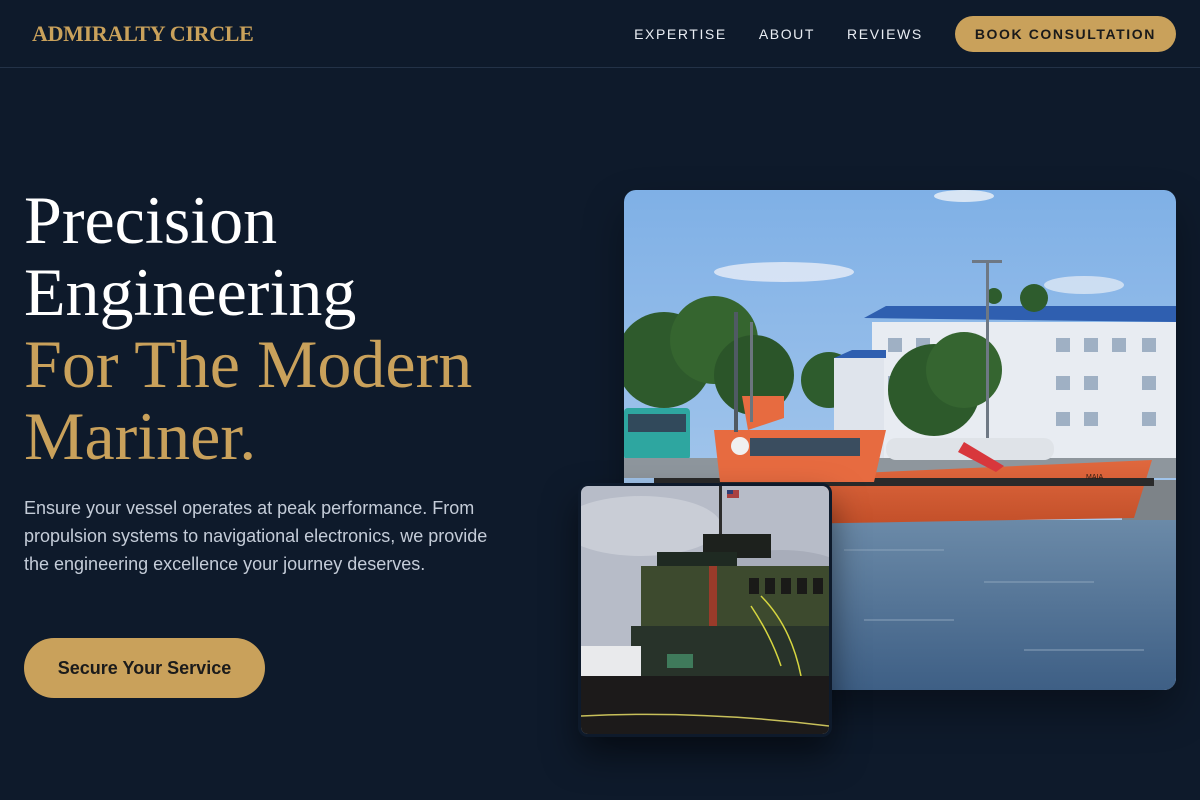 This screenshot has width=1200, height=800. What do you see at coordinates (1094, 477) in the screenshot?
I see `boat-name-label: MAIA` at bounding box center [1094, 477].